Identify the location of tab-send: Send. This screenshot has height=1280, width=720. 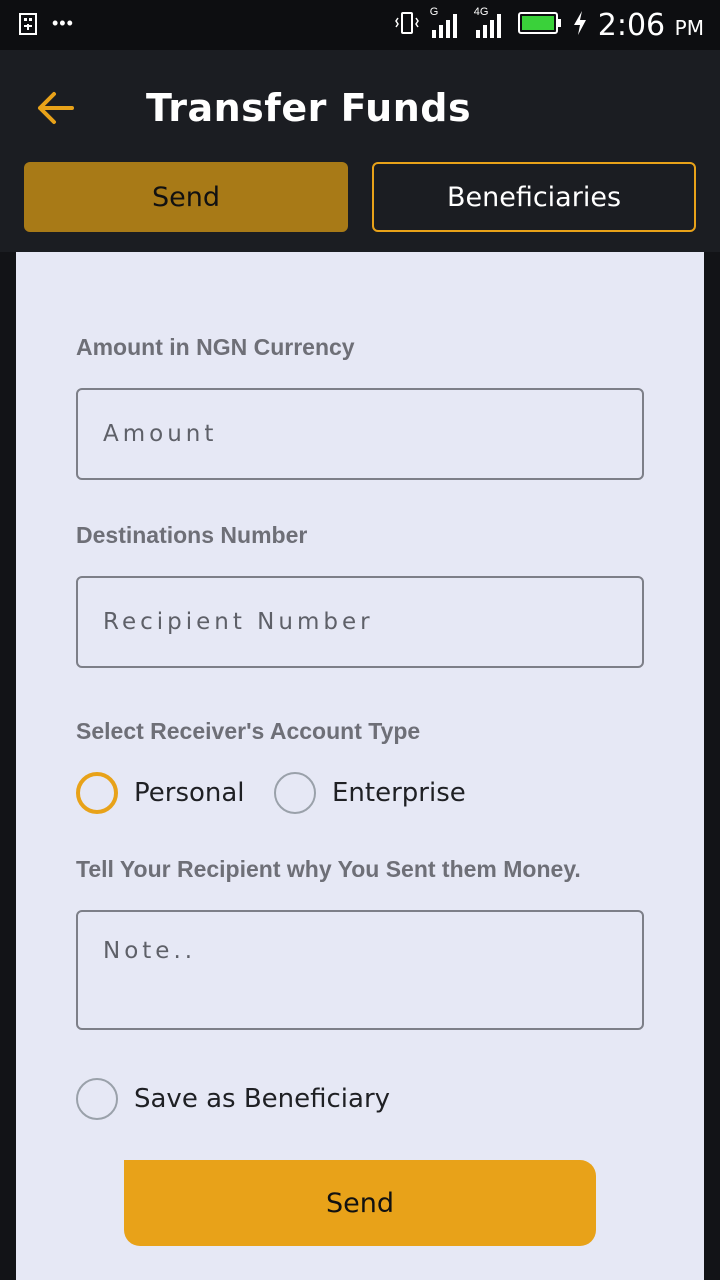
(186, 197).